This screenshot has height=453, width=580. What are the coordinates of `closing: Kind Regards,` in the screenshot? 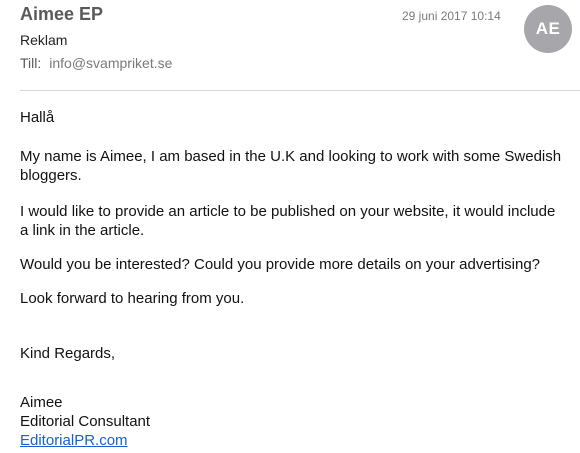 It's located at (68, 353).